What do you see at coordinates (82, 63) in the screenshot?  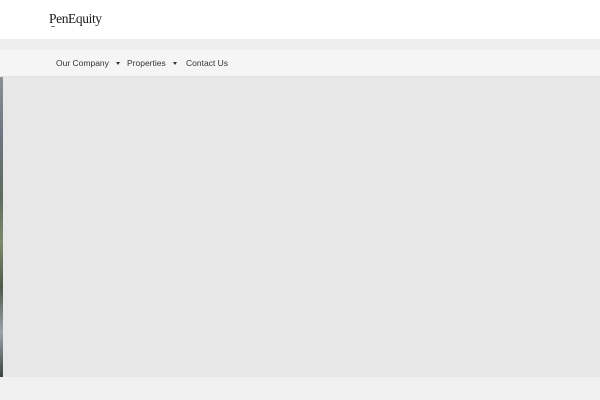 I see `nav-item-label: Our Company` at bounding box center [82, 63].